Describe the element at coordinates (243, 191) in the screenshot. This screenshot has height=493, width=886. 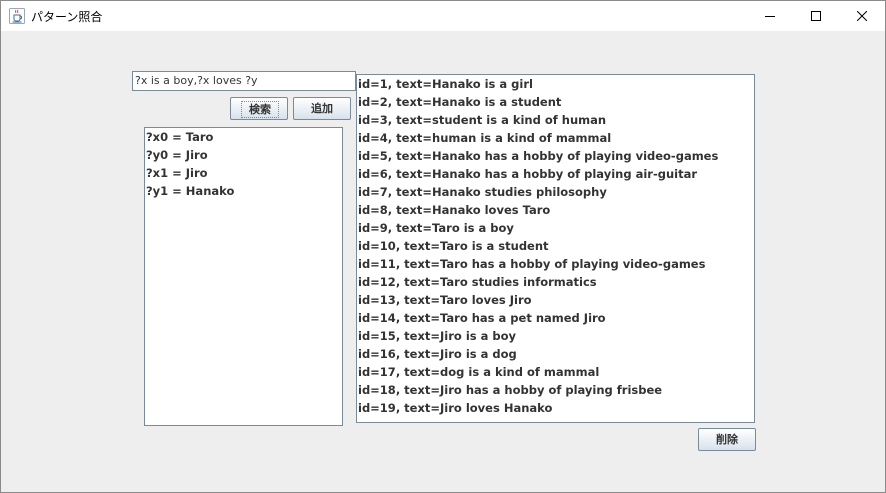
I see `binding-item: ?y1 = Hanako` at that location.